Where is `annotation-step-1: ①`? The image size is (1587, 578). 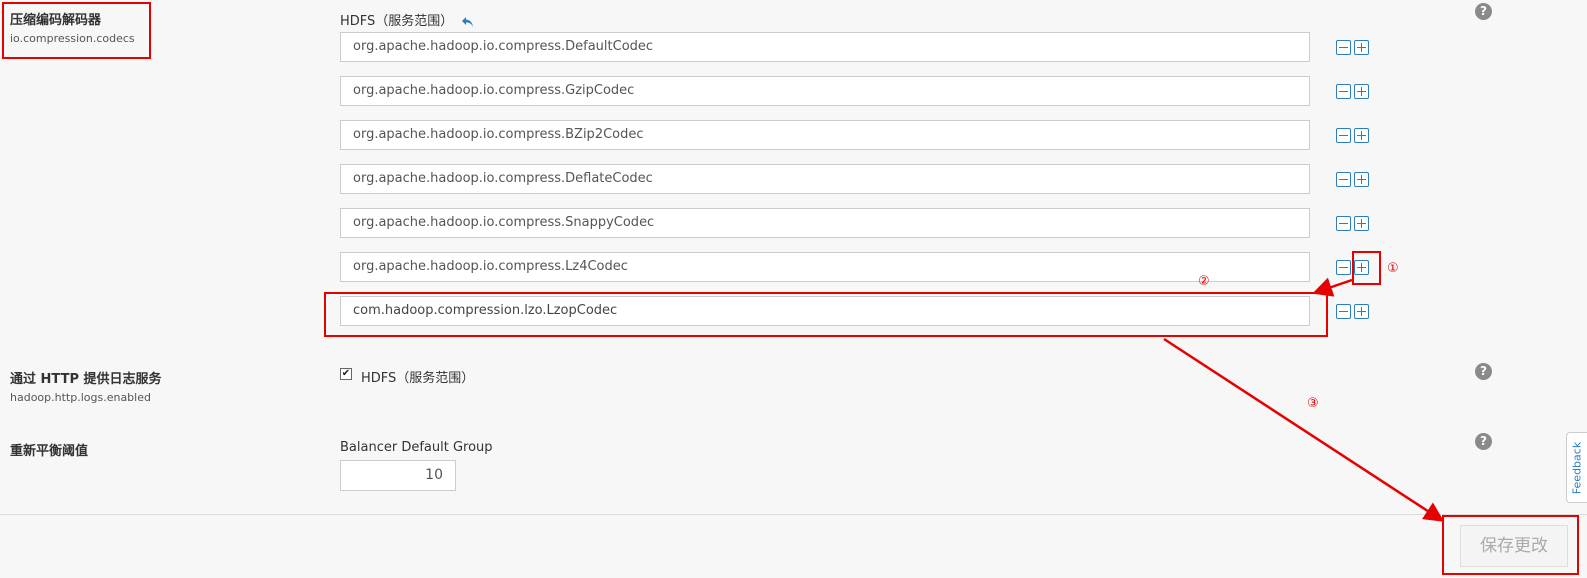 annotation-step-1: ① is located at coordinates (1393, 268).